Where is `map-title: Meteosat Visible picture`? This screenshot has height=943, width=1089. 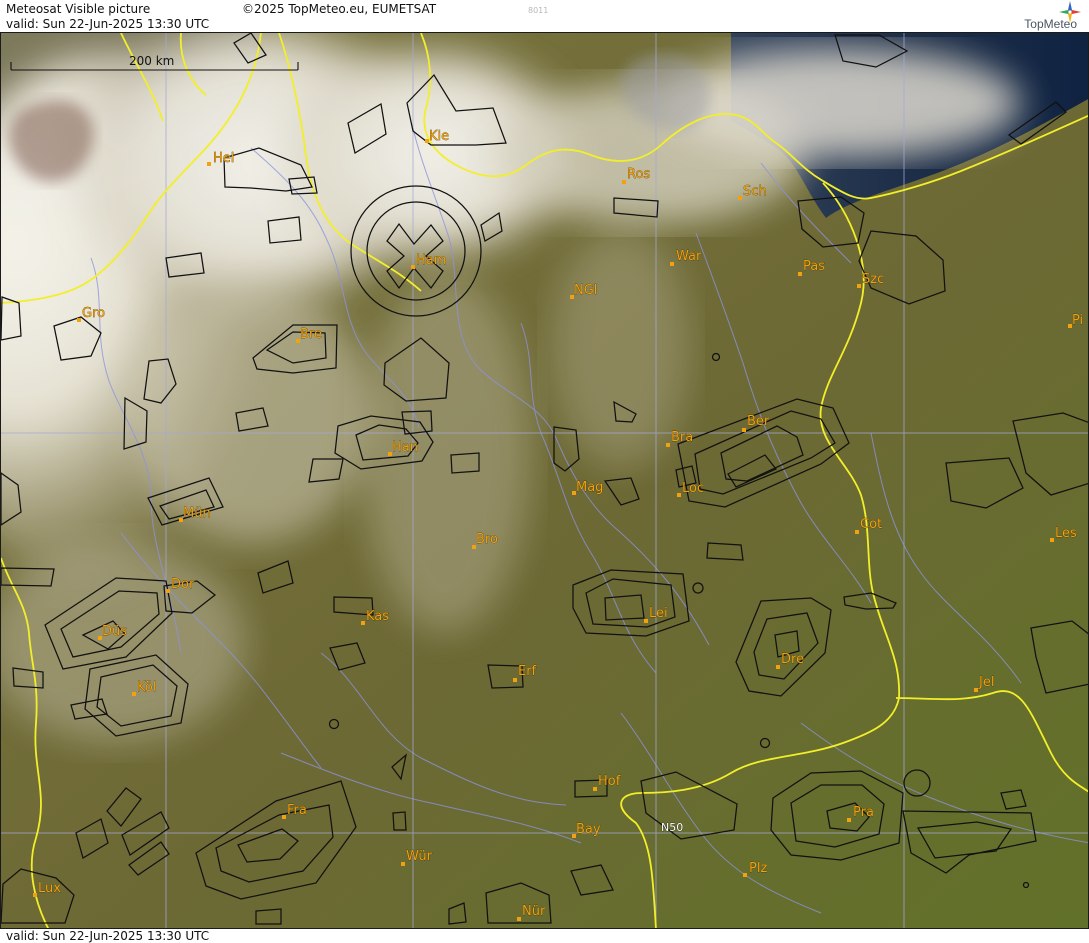
map-title: Meteosat Visible picture is located at coordinates (78, 9).